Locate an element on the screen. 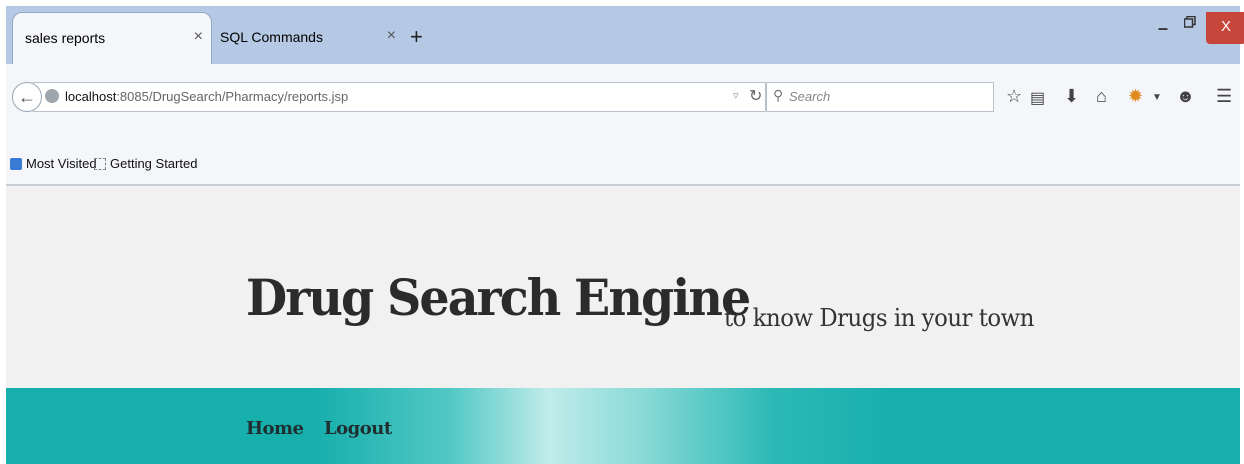 The height and width of the screenshot is (464, 1244). bookmark-label: Most Visited is located at coordinates (61, 163).